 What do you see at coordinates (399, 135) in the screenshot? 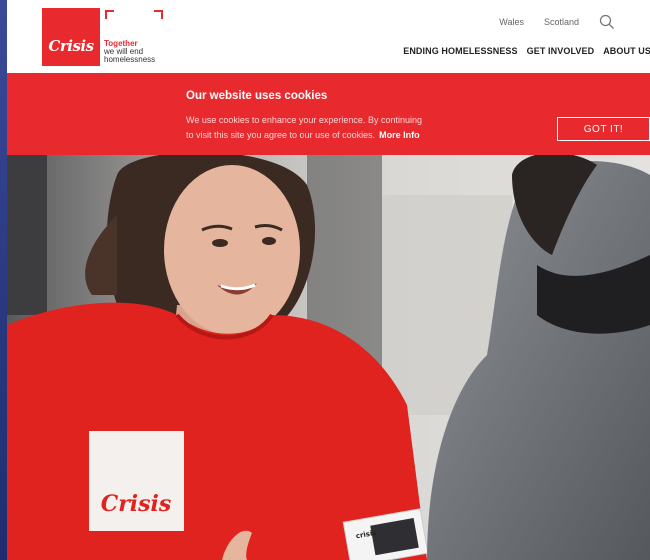
I see `more-info-link: More Info` at bounding box center [399, 135].